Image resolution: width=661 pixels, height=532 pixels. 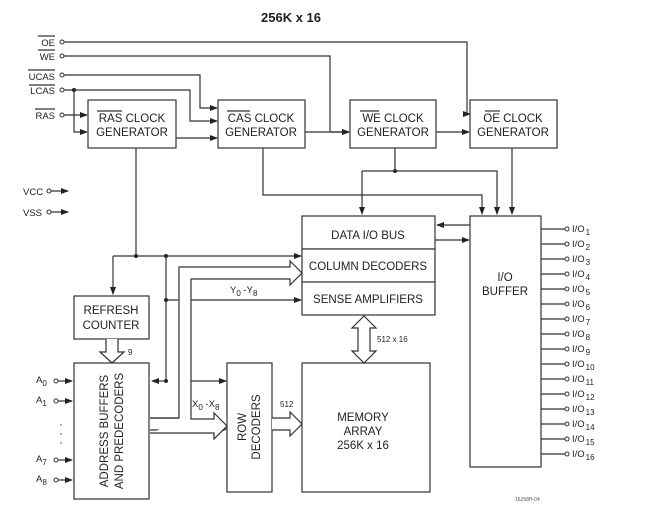 What do you see at coordinates (33, 192) in the screenshot?
I see `vcc-label: VCC` at bounding box center [33, 192].